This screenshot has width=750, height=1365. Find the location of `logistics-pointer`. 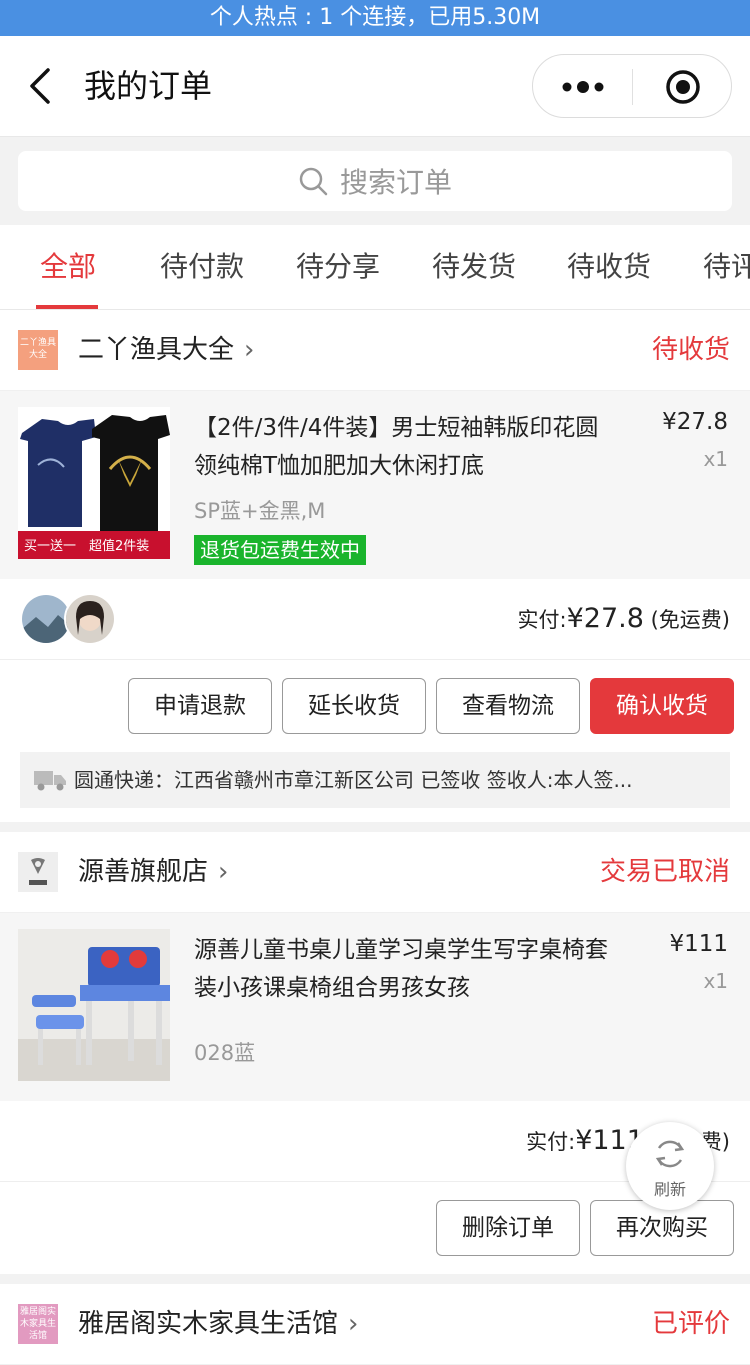

logistics-pointer is located at coordinates (496, 752).